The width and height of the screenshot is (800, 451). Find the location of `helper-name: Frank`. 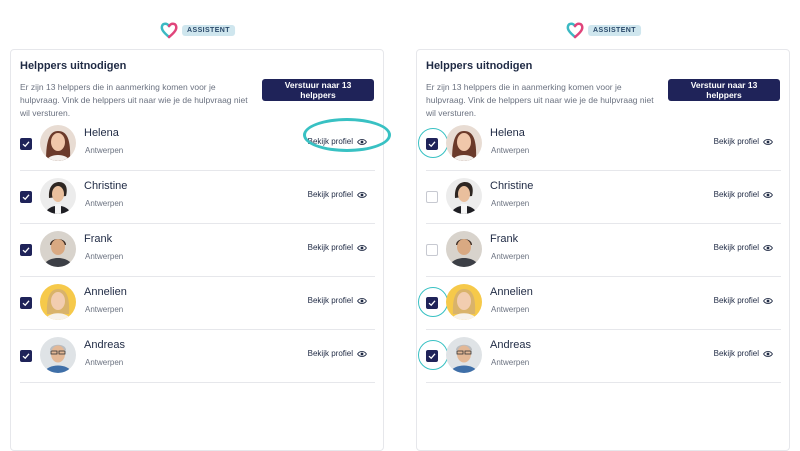

helper-name: Frank is located at coordinates (98, 239).